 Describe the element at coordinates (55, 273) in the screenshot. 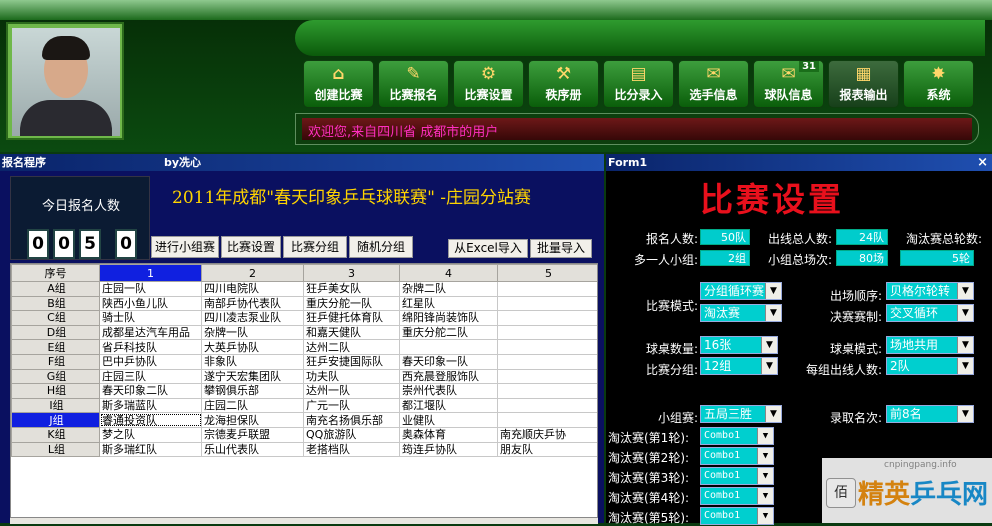

I see `column-header: 序号` at that location.